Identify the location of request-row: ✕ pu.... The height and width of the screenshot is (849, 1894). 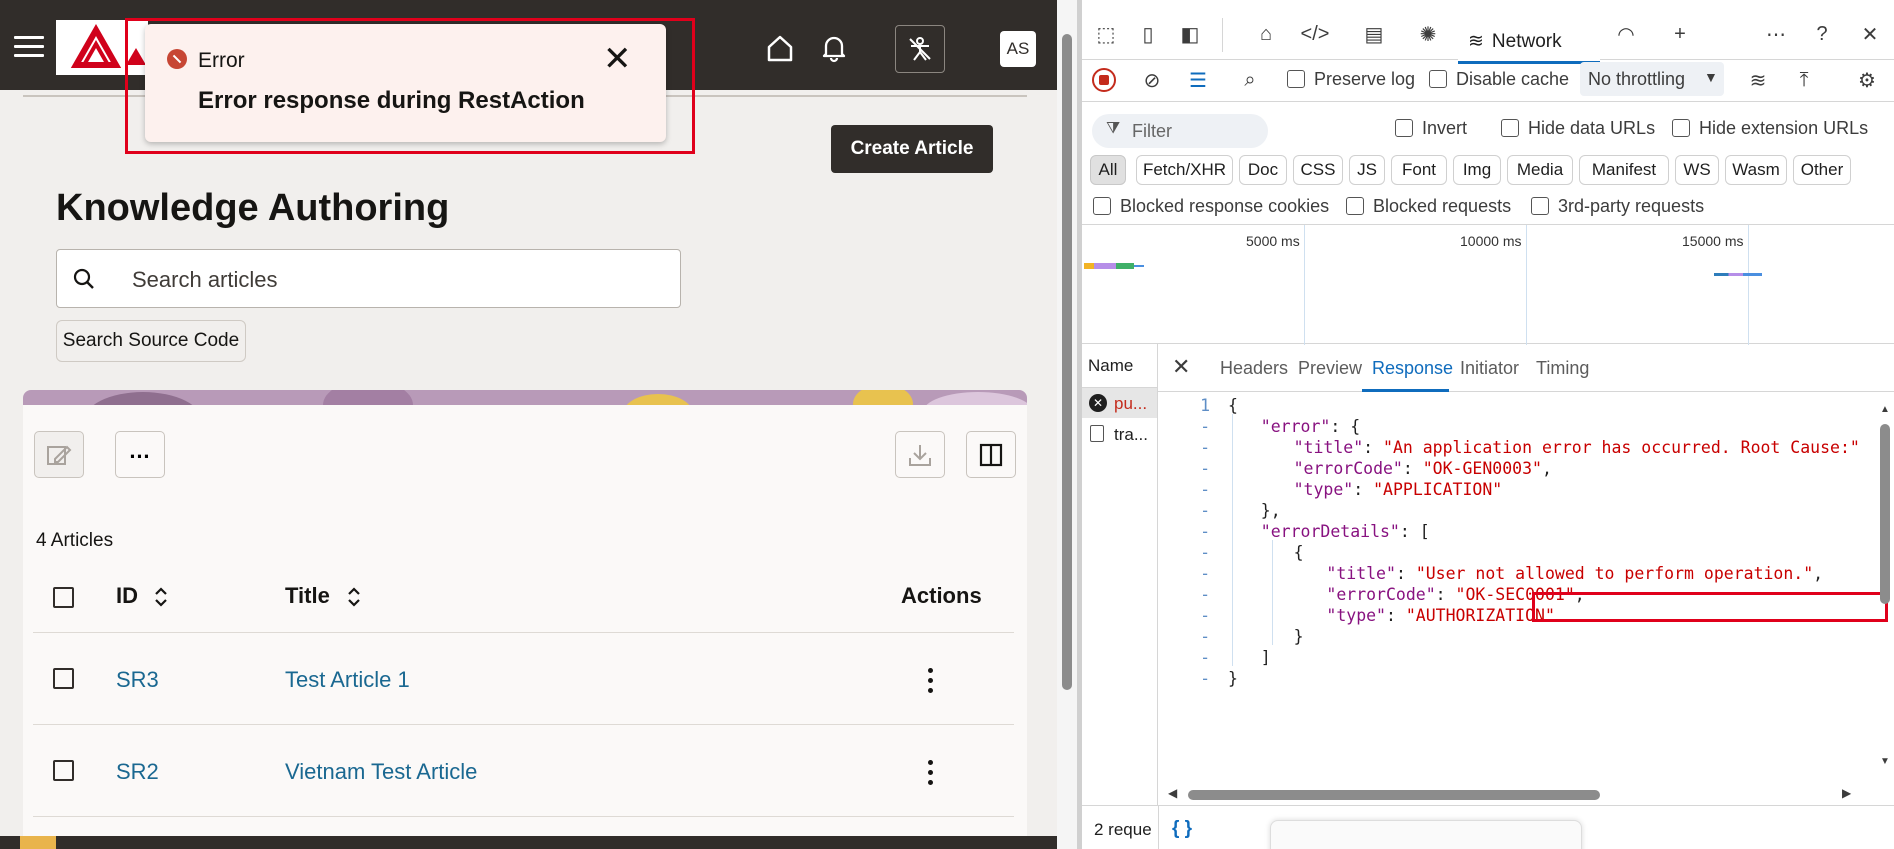
(1119, 403).